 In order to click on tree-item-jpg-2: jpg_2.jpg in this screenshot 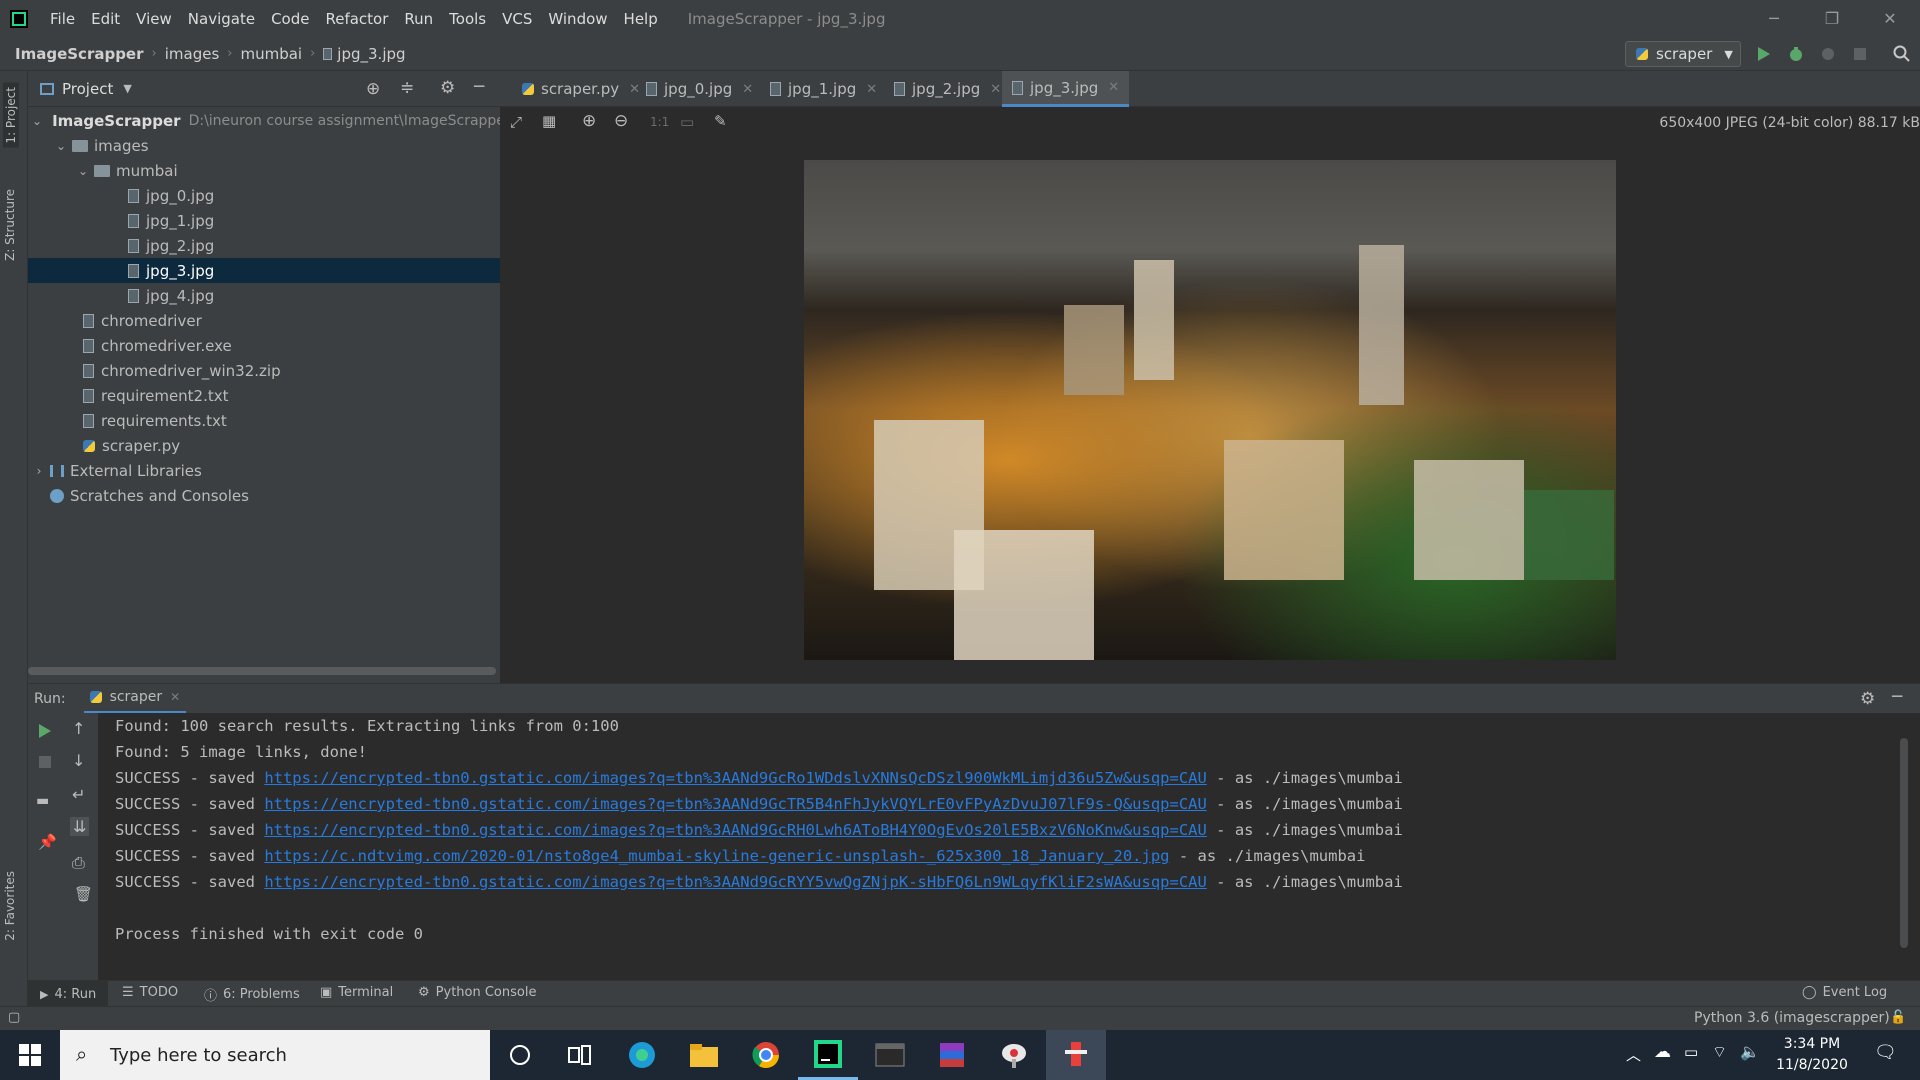, I will do `click(264, 245)`.